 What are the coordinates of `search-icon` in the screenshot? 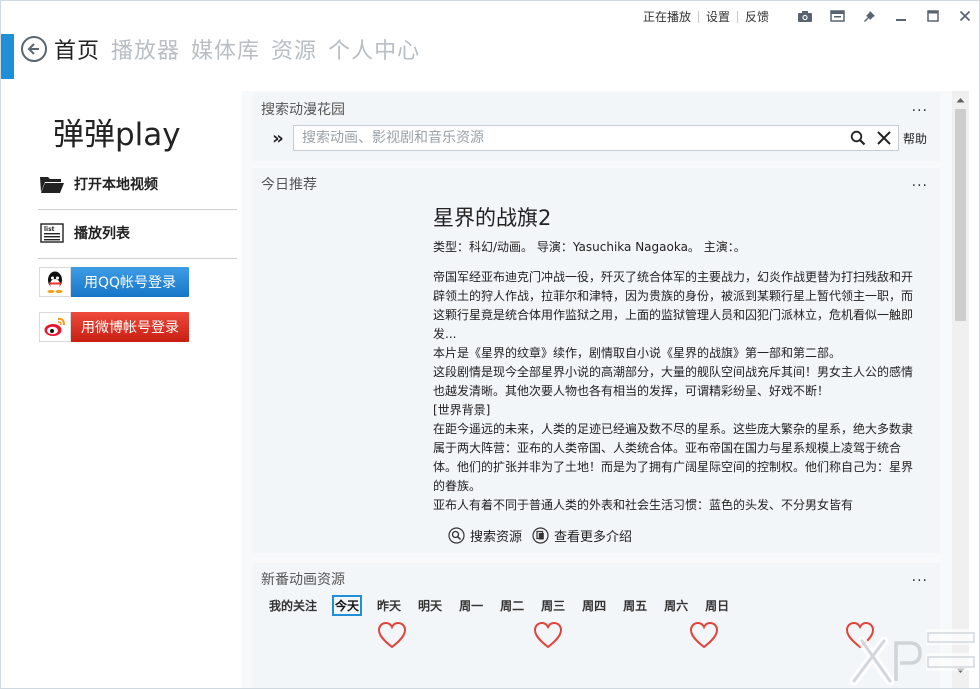 It's located at (858, 138).